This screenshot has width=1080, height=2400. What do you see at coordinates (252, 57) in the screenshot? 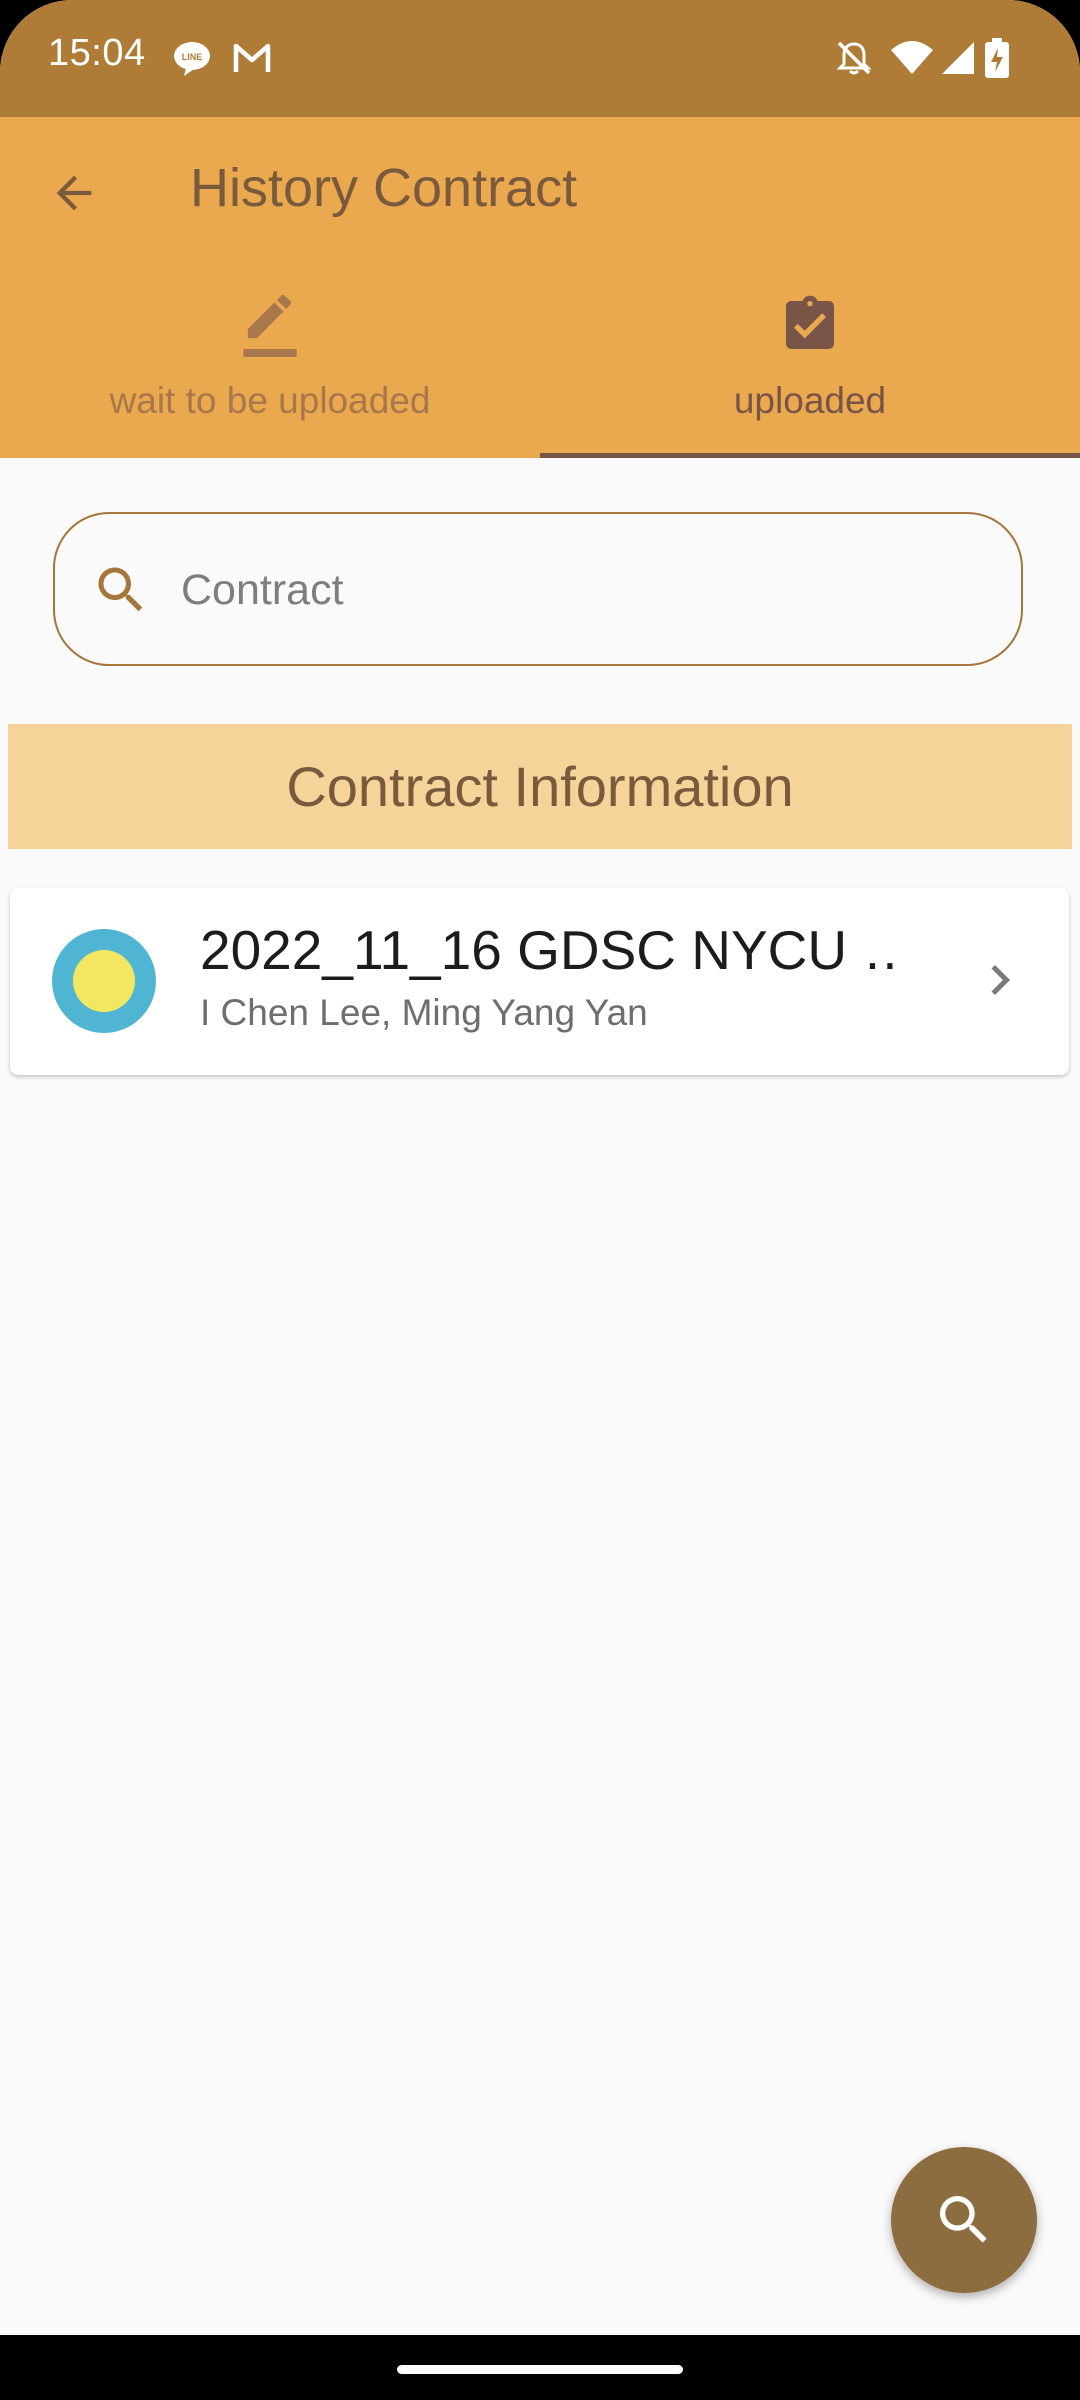
I see `gmail-icon` at bounding box center [252, 57].